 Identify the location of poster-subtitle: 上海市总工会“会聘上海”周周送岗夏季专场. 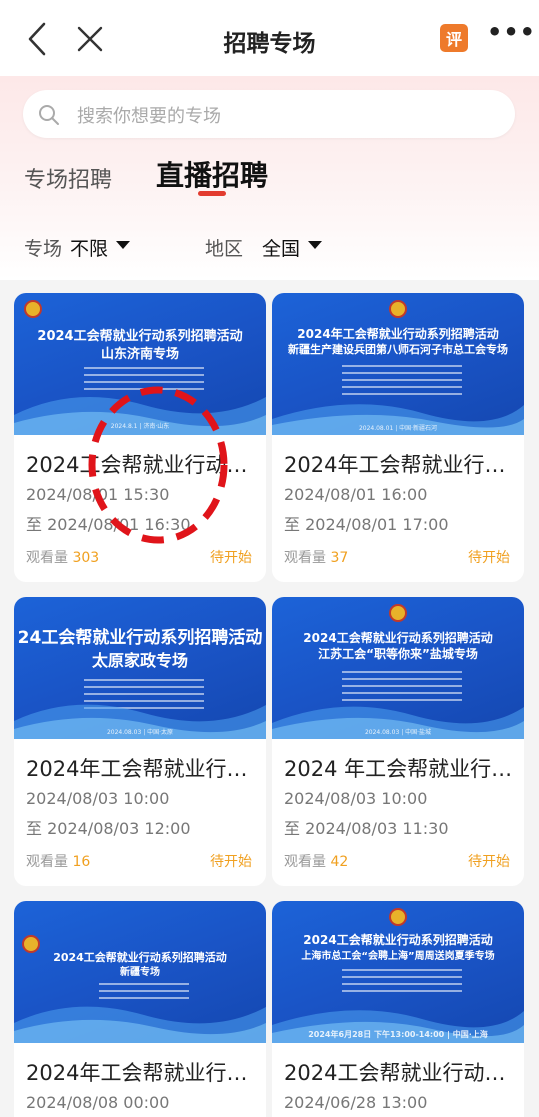
(398, 956).